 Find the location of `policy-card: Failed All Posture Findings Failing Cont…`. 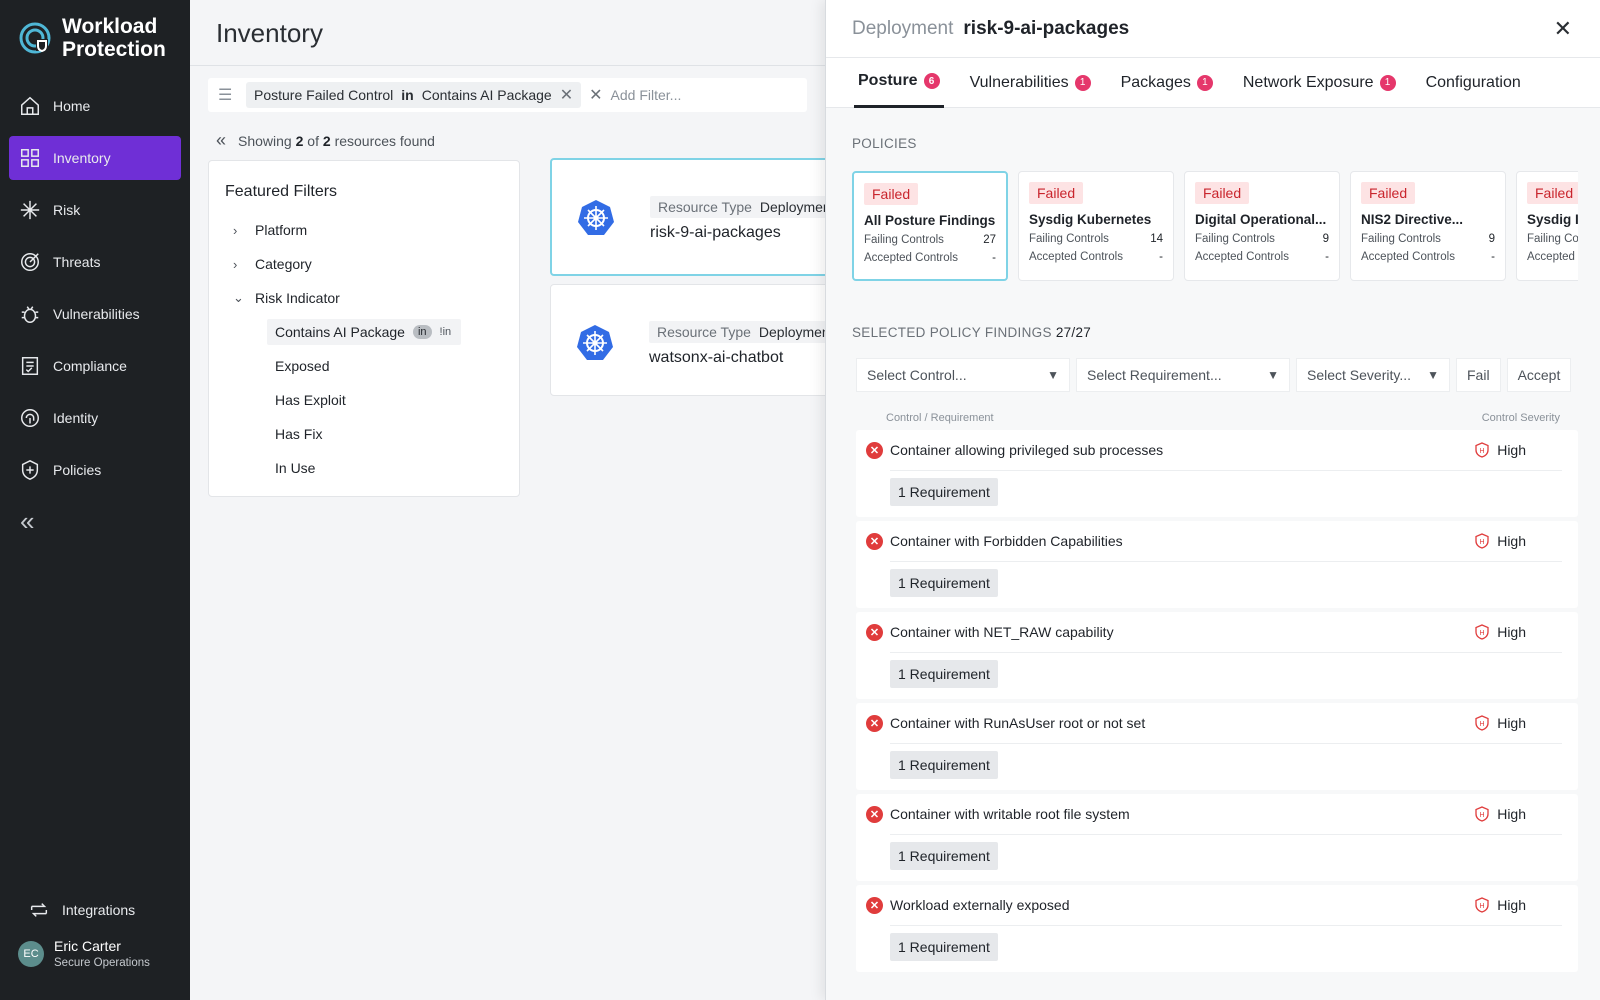

policy-card: Failed All Posture Findings Failing Cont… is located at coordinates (930, 226).